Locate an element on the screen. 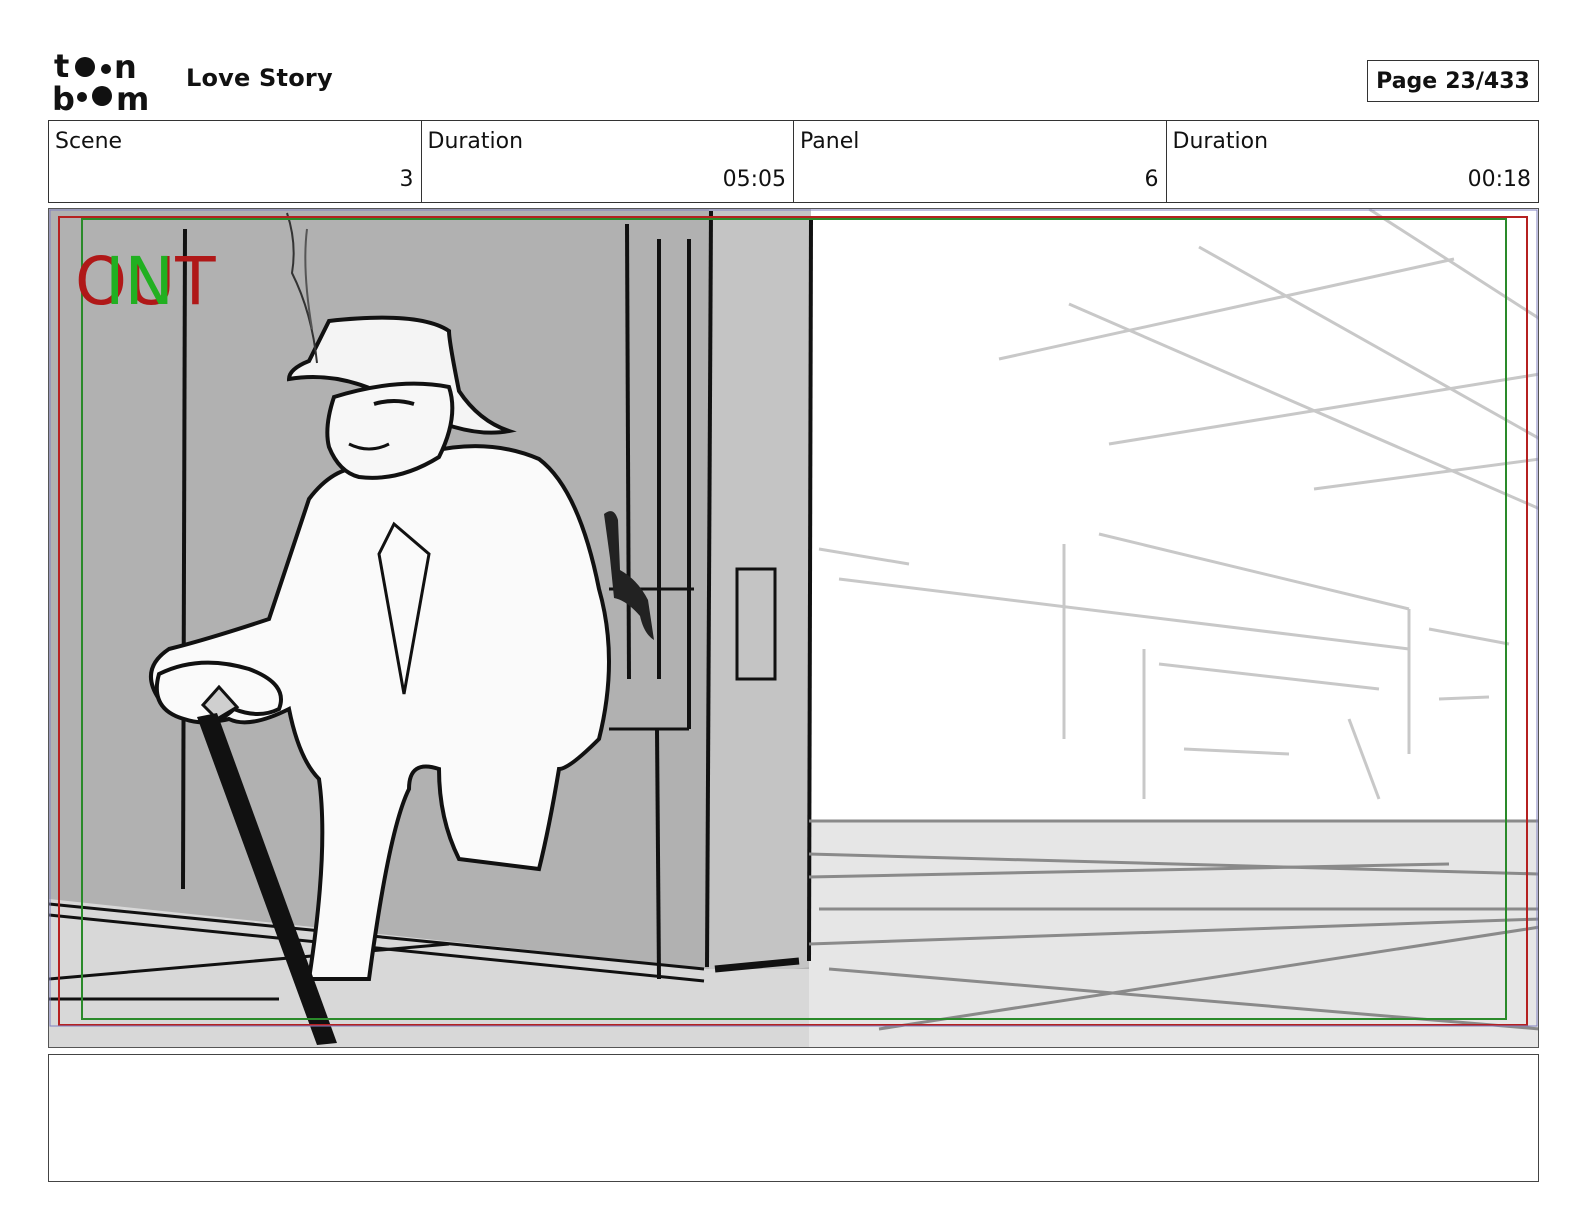 This screenshot has height=1224, width=1584. panel-duration-label: Duration is located at coordinates (1220, 141).